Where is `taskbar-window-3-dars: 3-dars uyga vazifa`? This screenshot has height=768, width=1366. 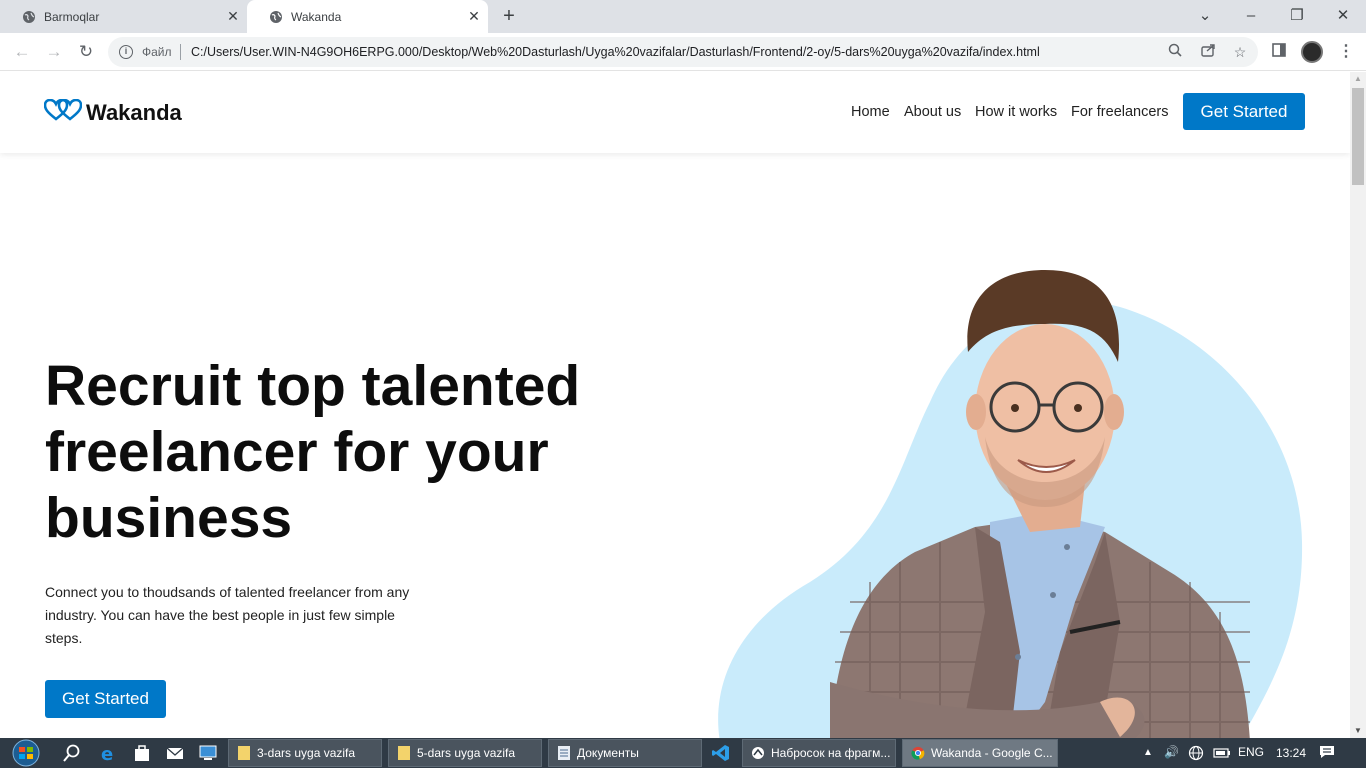
taskbar-window-3-dars: 3-dars uyga vazifa is located at coordinates (305, 753).